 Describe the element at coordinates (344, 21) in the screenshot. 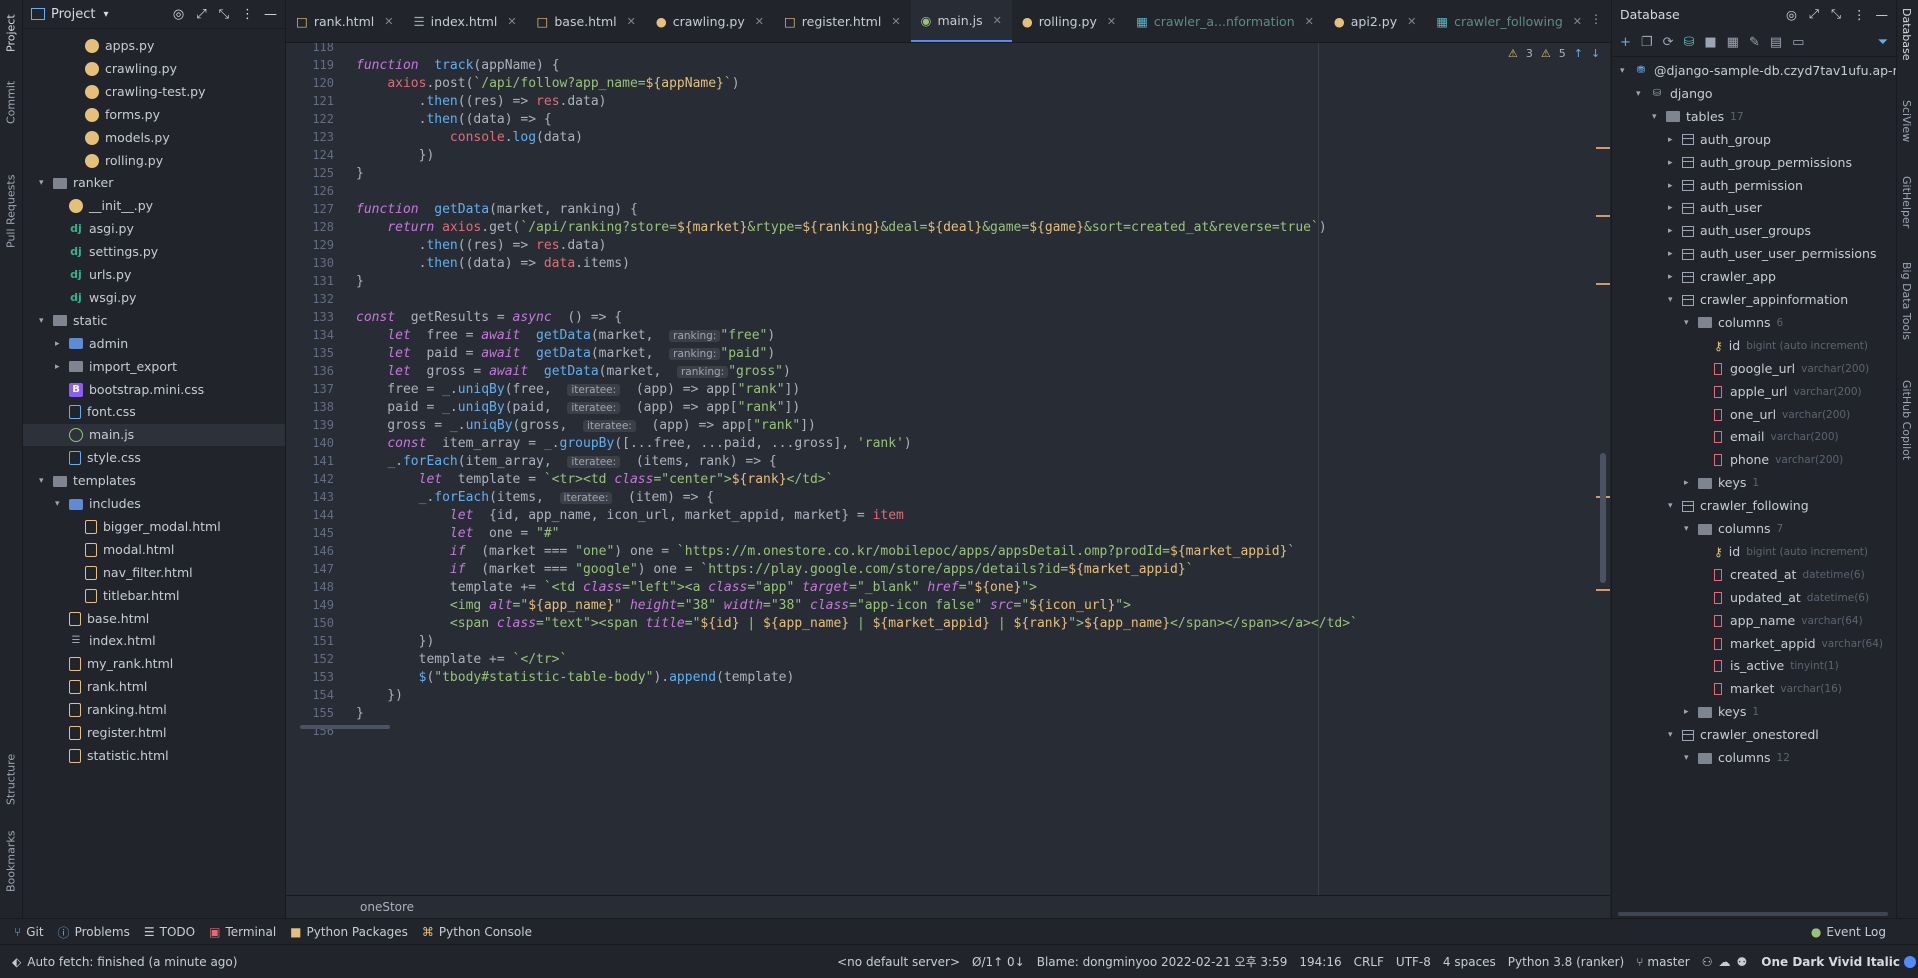

I see `editor-tab: □ rank.html ✕` at that location.